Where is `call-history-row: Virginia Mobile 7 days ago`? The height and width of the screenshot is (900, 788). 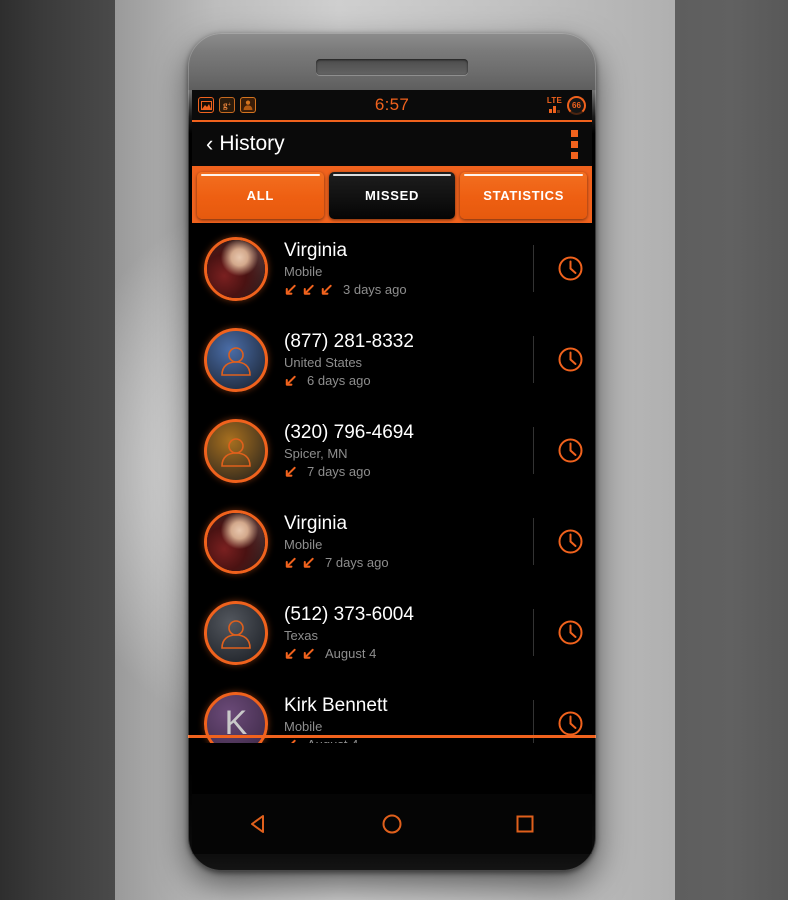
call-history-row: Virginia Mobile 7 days ago is located at coordinates (392, 541).